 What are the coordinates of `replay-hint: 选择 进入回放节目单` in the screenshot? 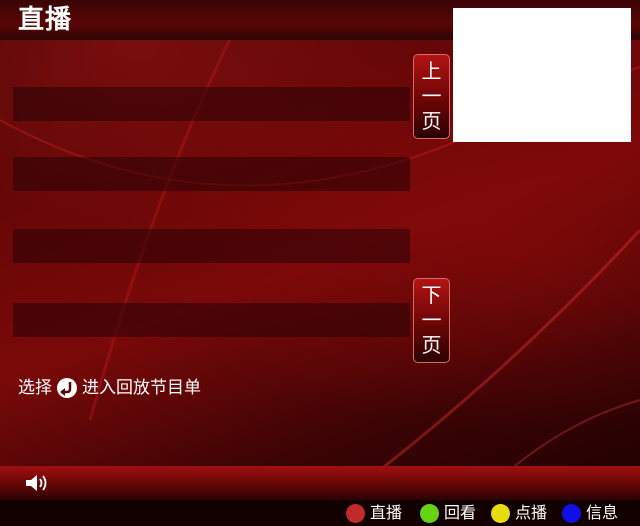 It's located at (109, 388).